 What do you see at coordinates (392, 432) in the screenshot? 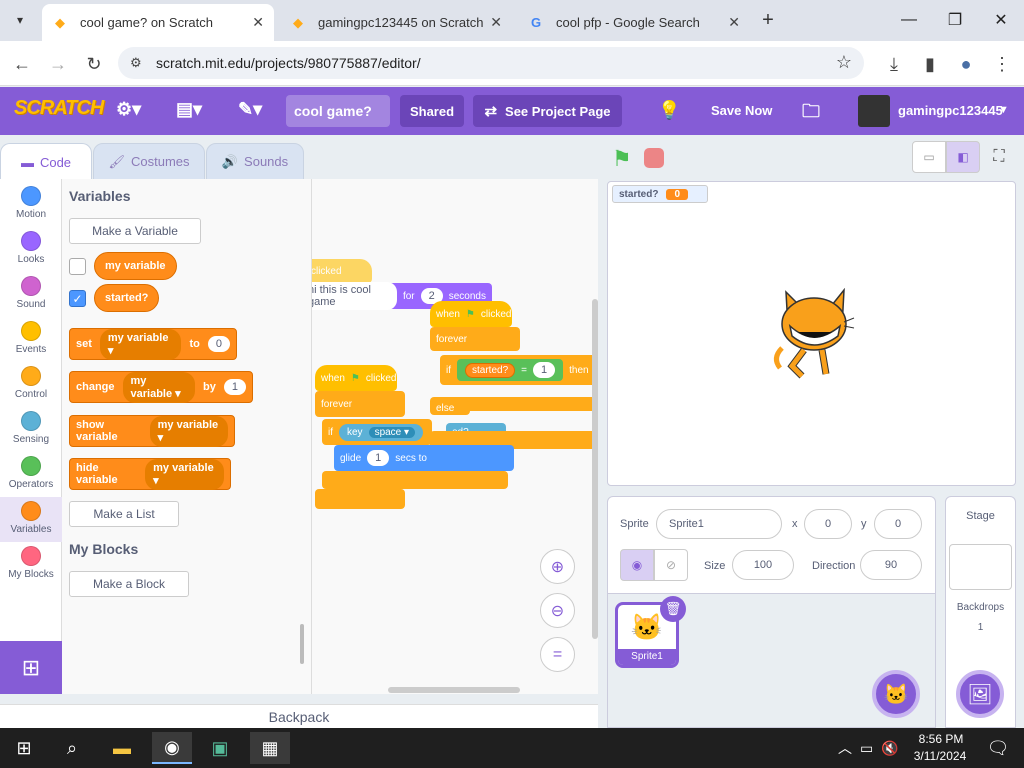
I see `key-dropdown: space ▾` at bounding box center [392, 432].